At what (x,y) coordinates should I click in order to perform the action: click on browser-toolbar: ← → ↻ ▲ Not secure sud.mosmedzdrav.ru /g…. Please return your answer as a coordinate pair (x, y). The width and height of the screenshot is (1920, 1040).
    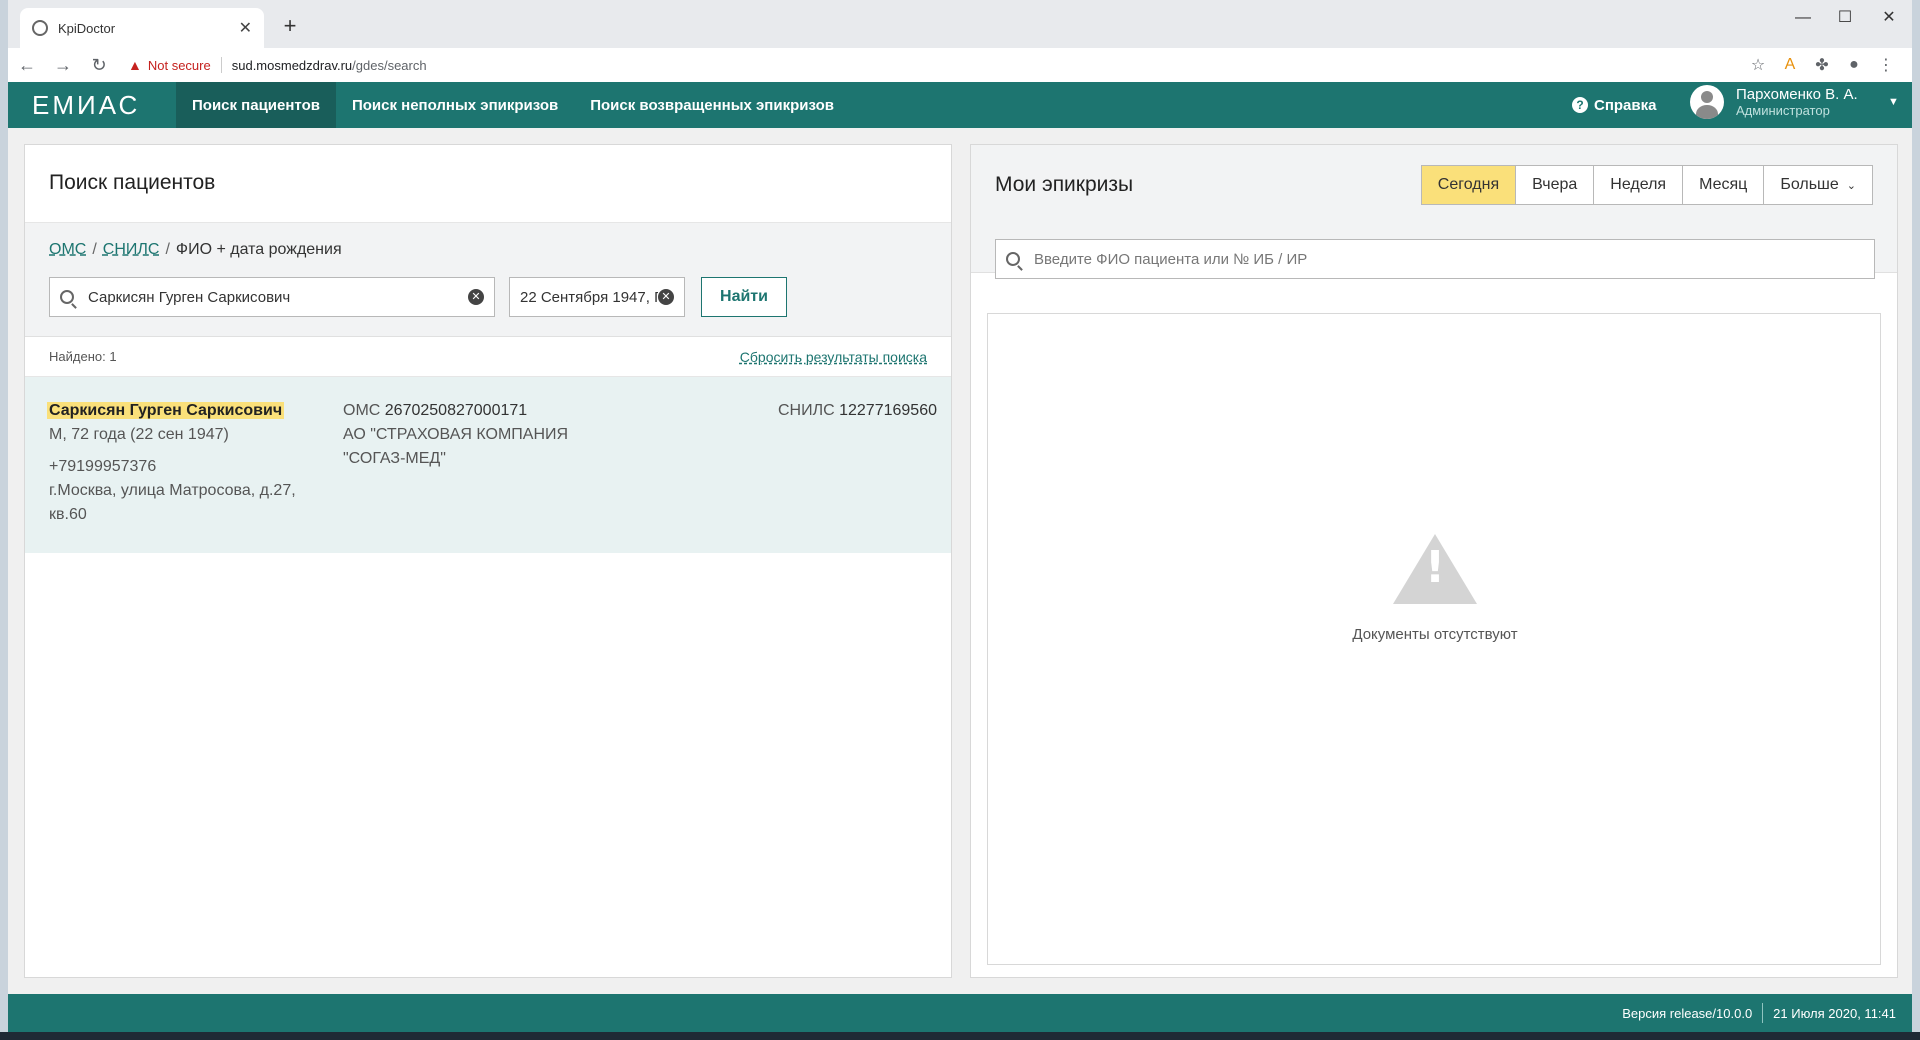
    Looking at the image, I should click on (960, 65).